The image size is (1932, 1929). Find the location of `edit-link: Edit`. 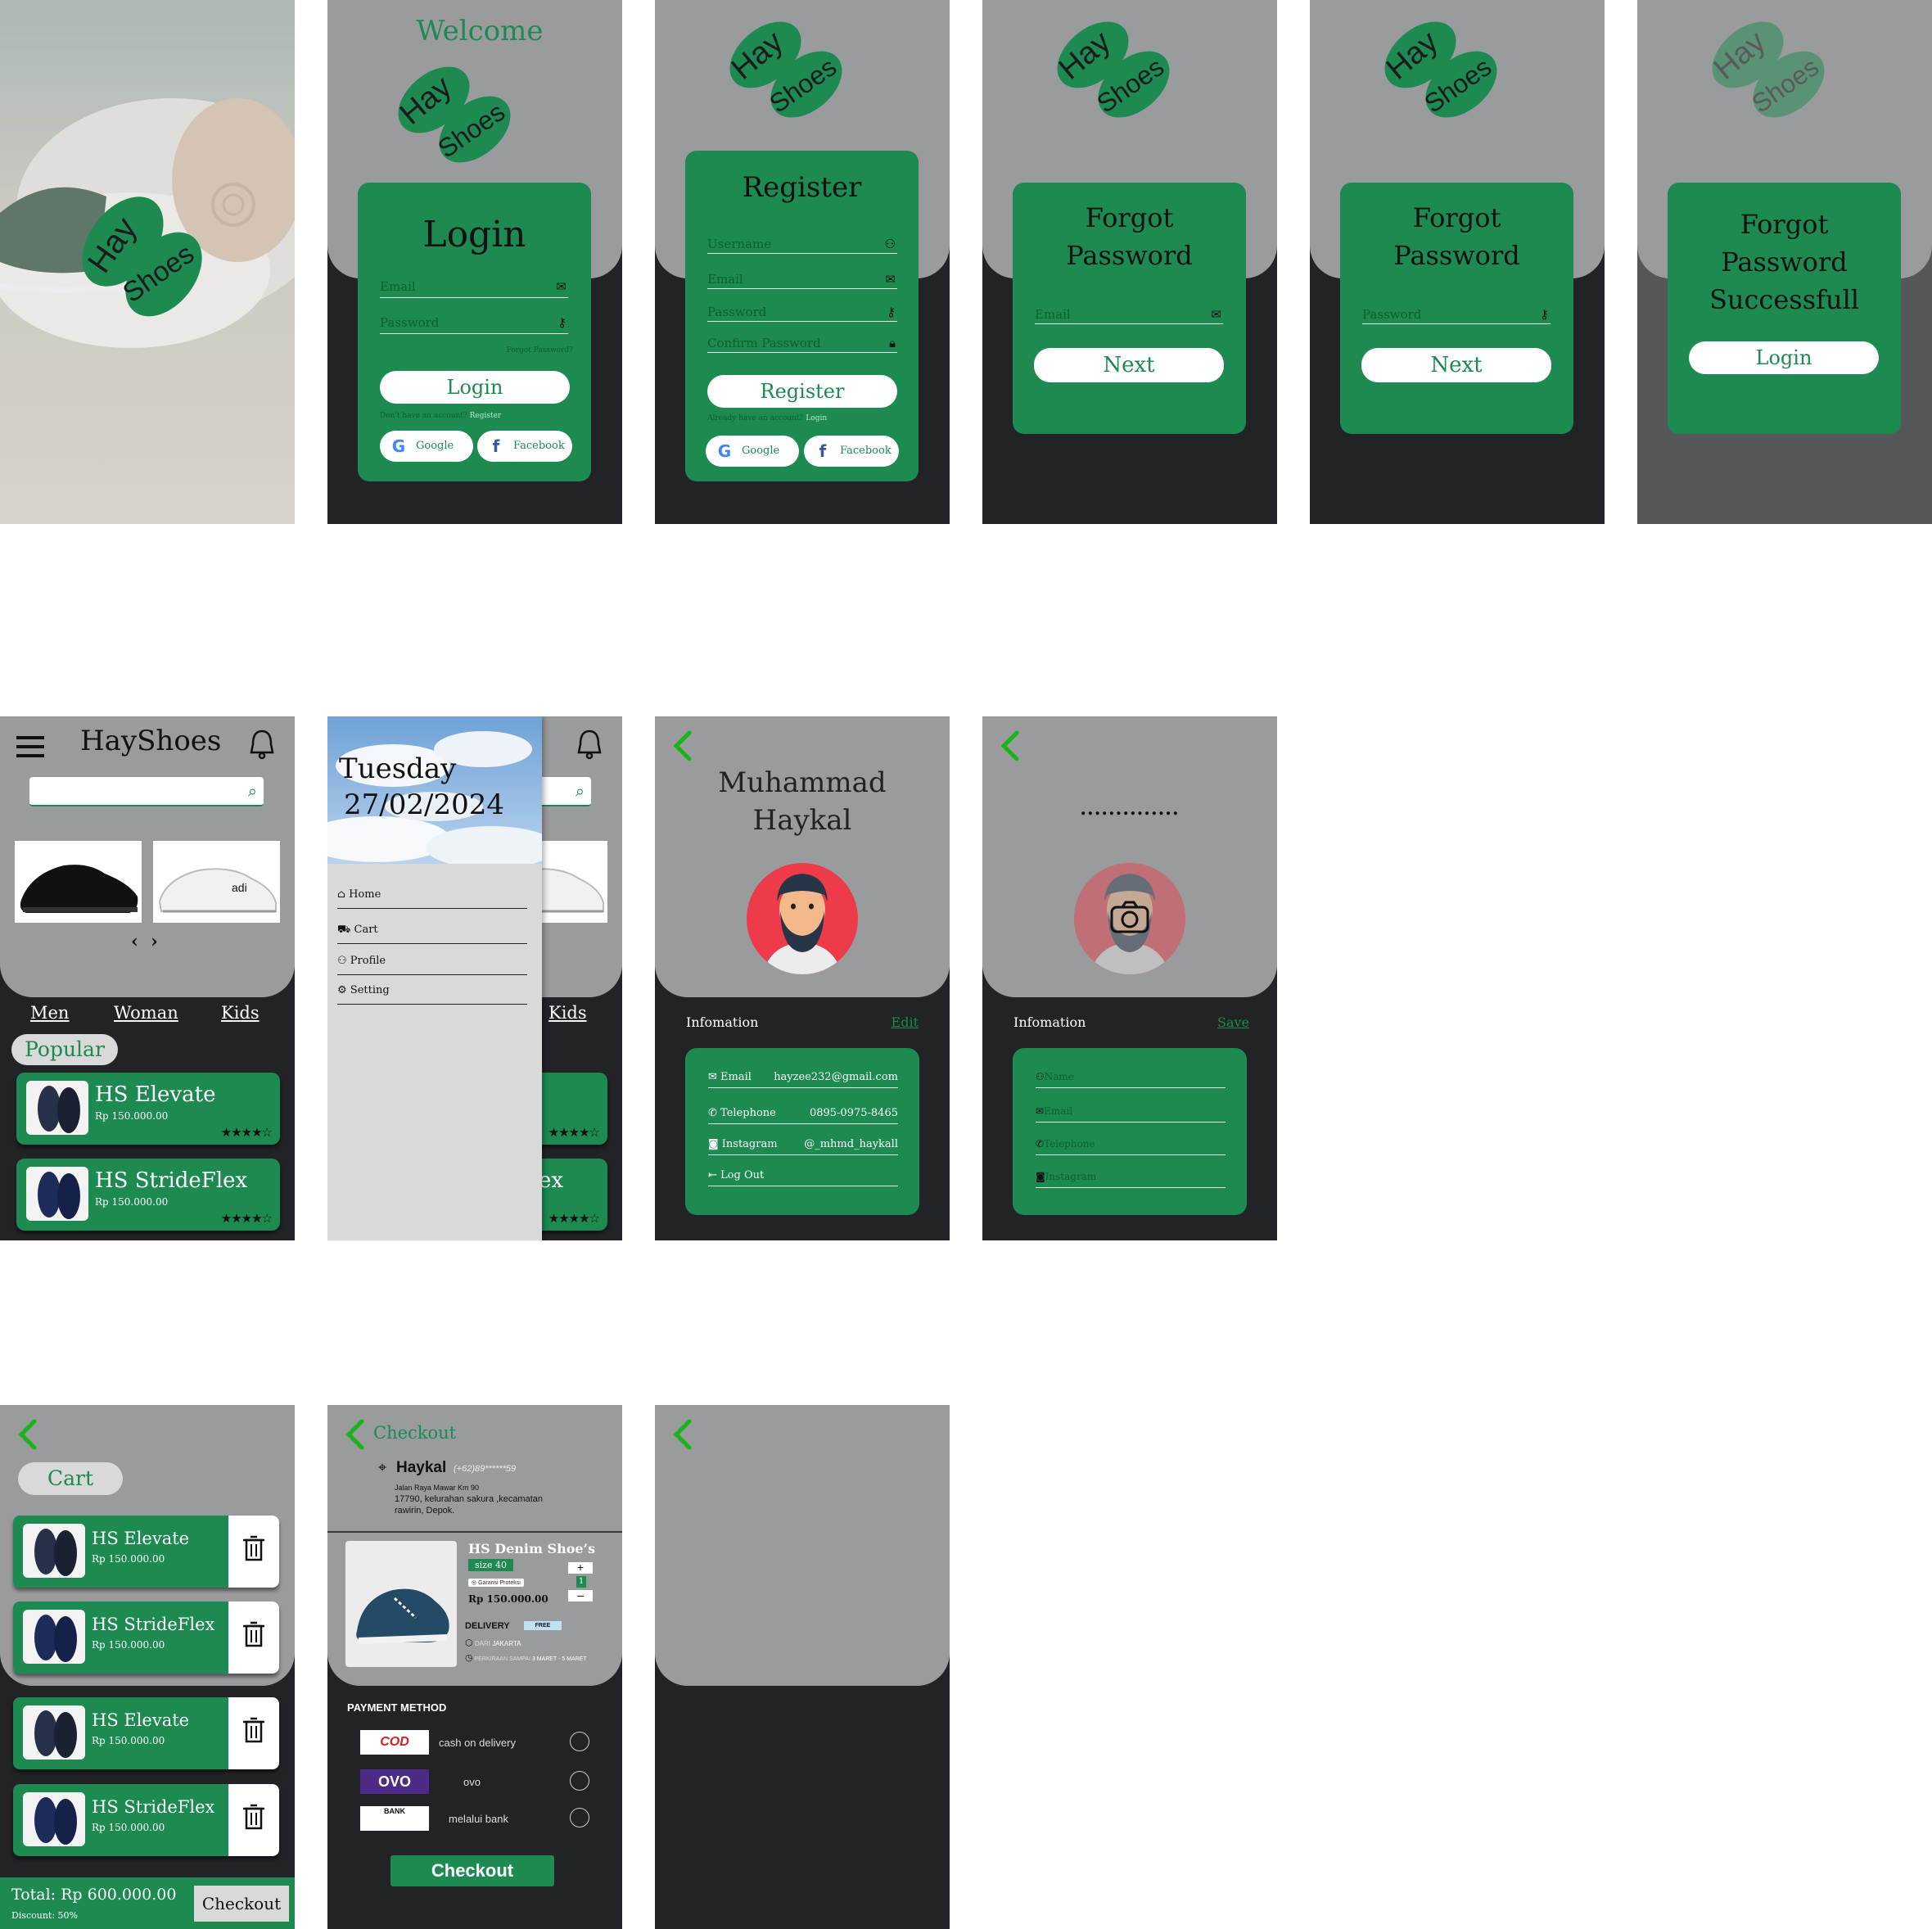

edit-link: Edit is located at coordinates (905, 1022).